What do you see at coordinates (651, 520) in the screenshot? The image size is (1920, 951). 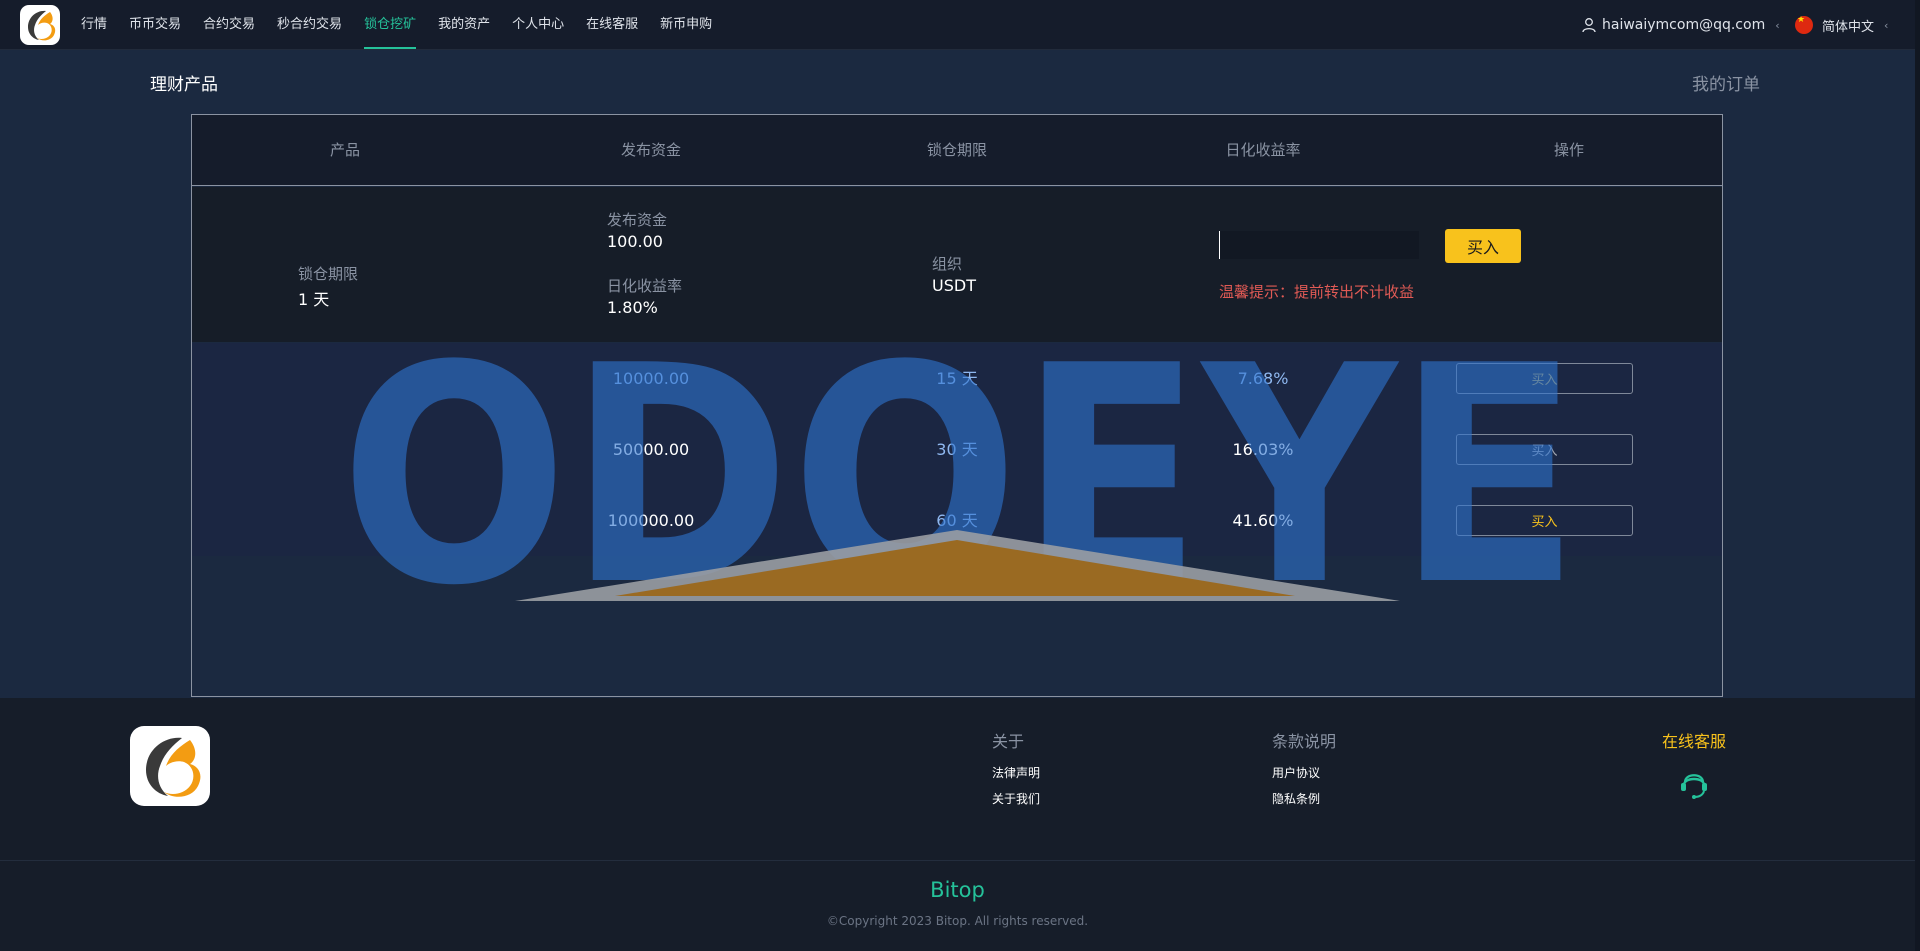 I see `row-amount: 100000.00` at bounding box center [651, 520].